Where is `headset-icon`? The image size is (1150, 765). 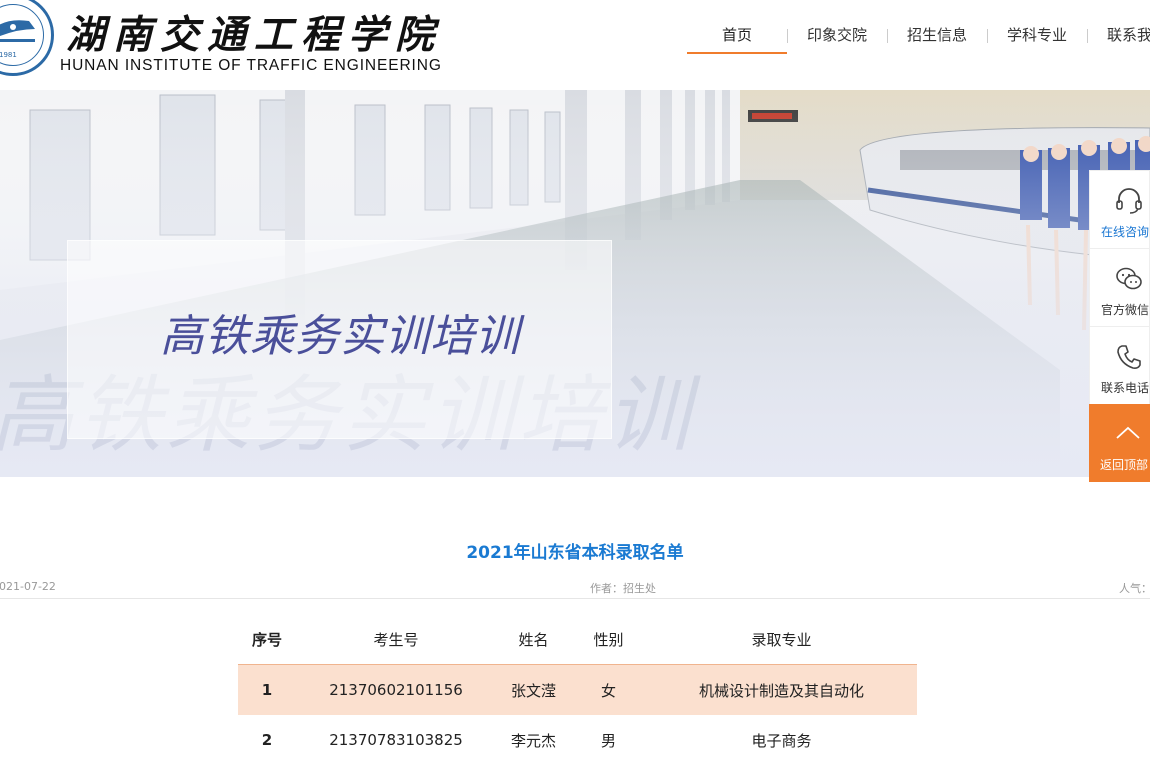
headset-icon is located at coordinates (1129, 201).